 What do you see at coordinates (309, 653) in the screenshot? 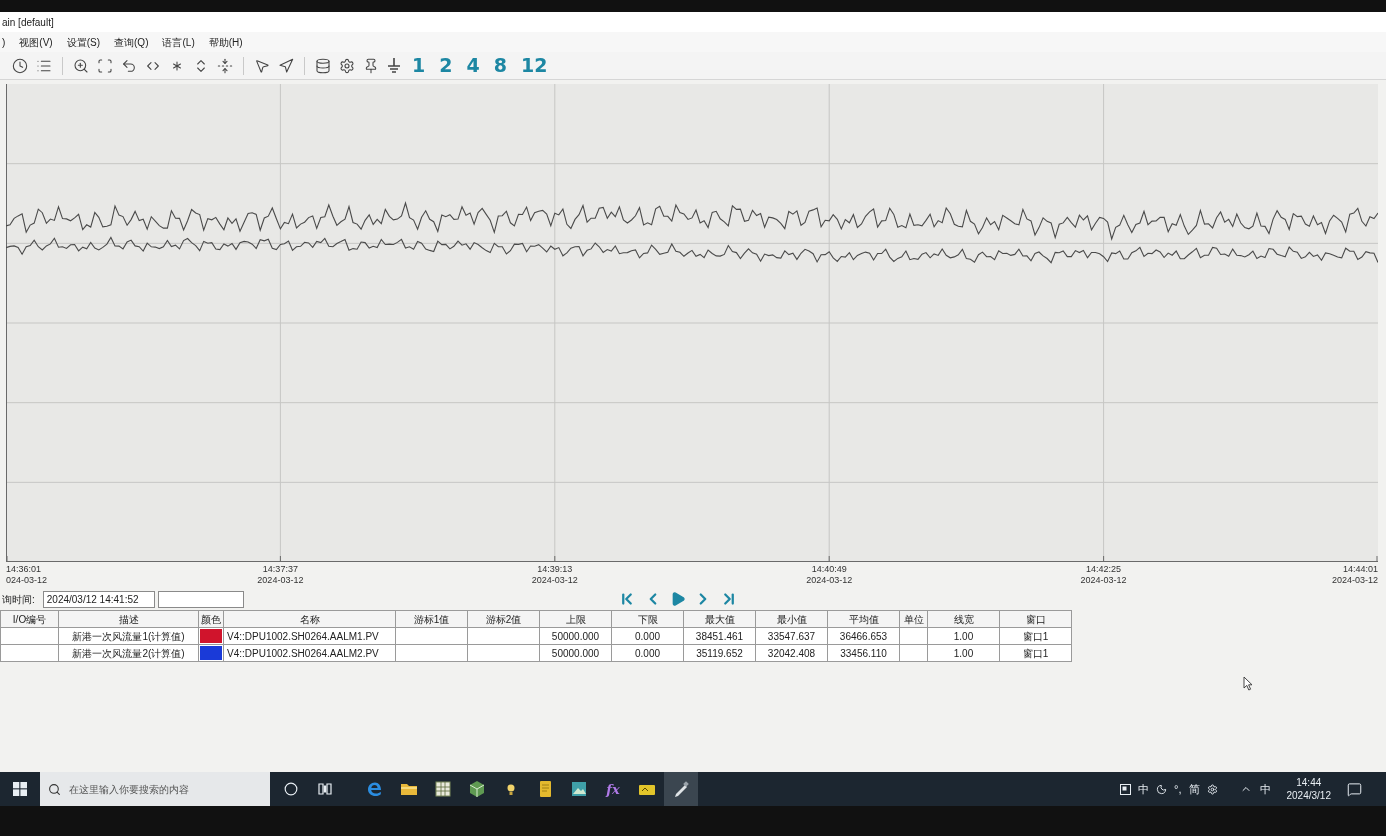
I see `table-cell: V4::DPU1002.SH0264.AALM2.PV` at bounding box center [309, 653].